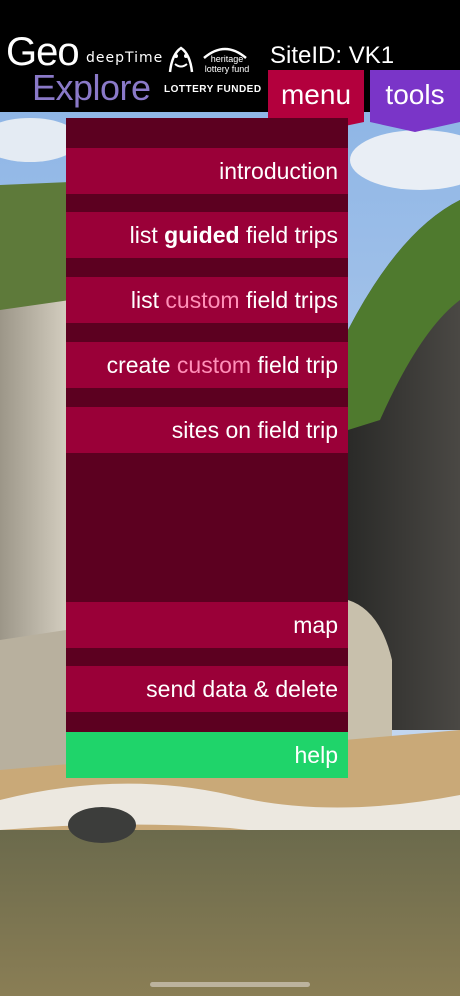 The width and height of the screenshot is (460, 996). I want to click on logo-deeptime-text: deepTime, so click(125, 58).